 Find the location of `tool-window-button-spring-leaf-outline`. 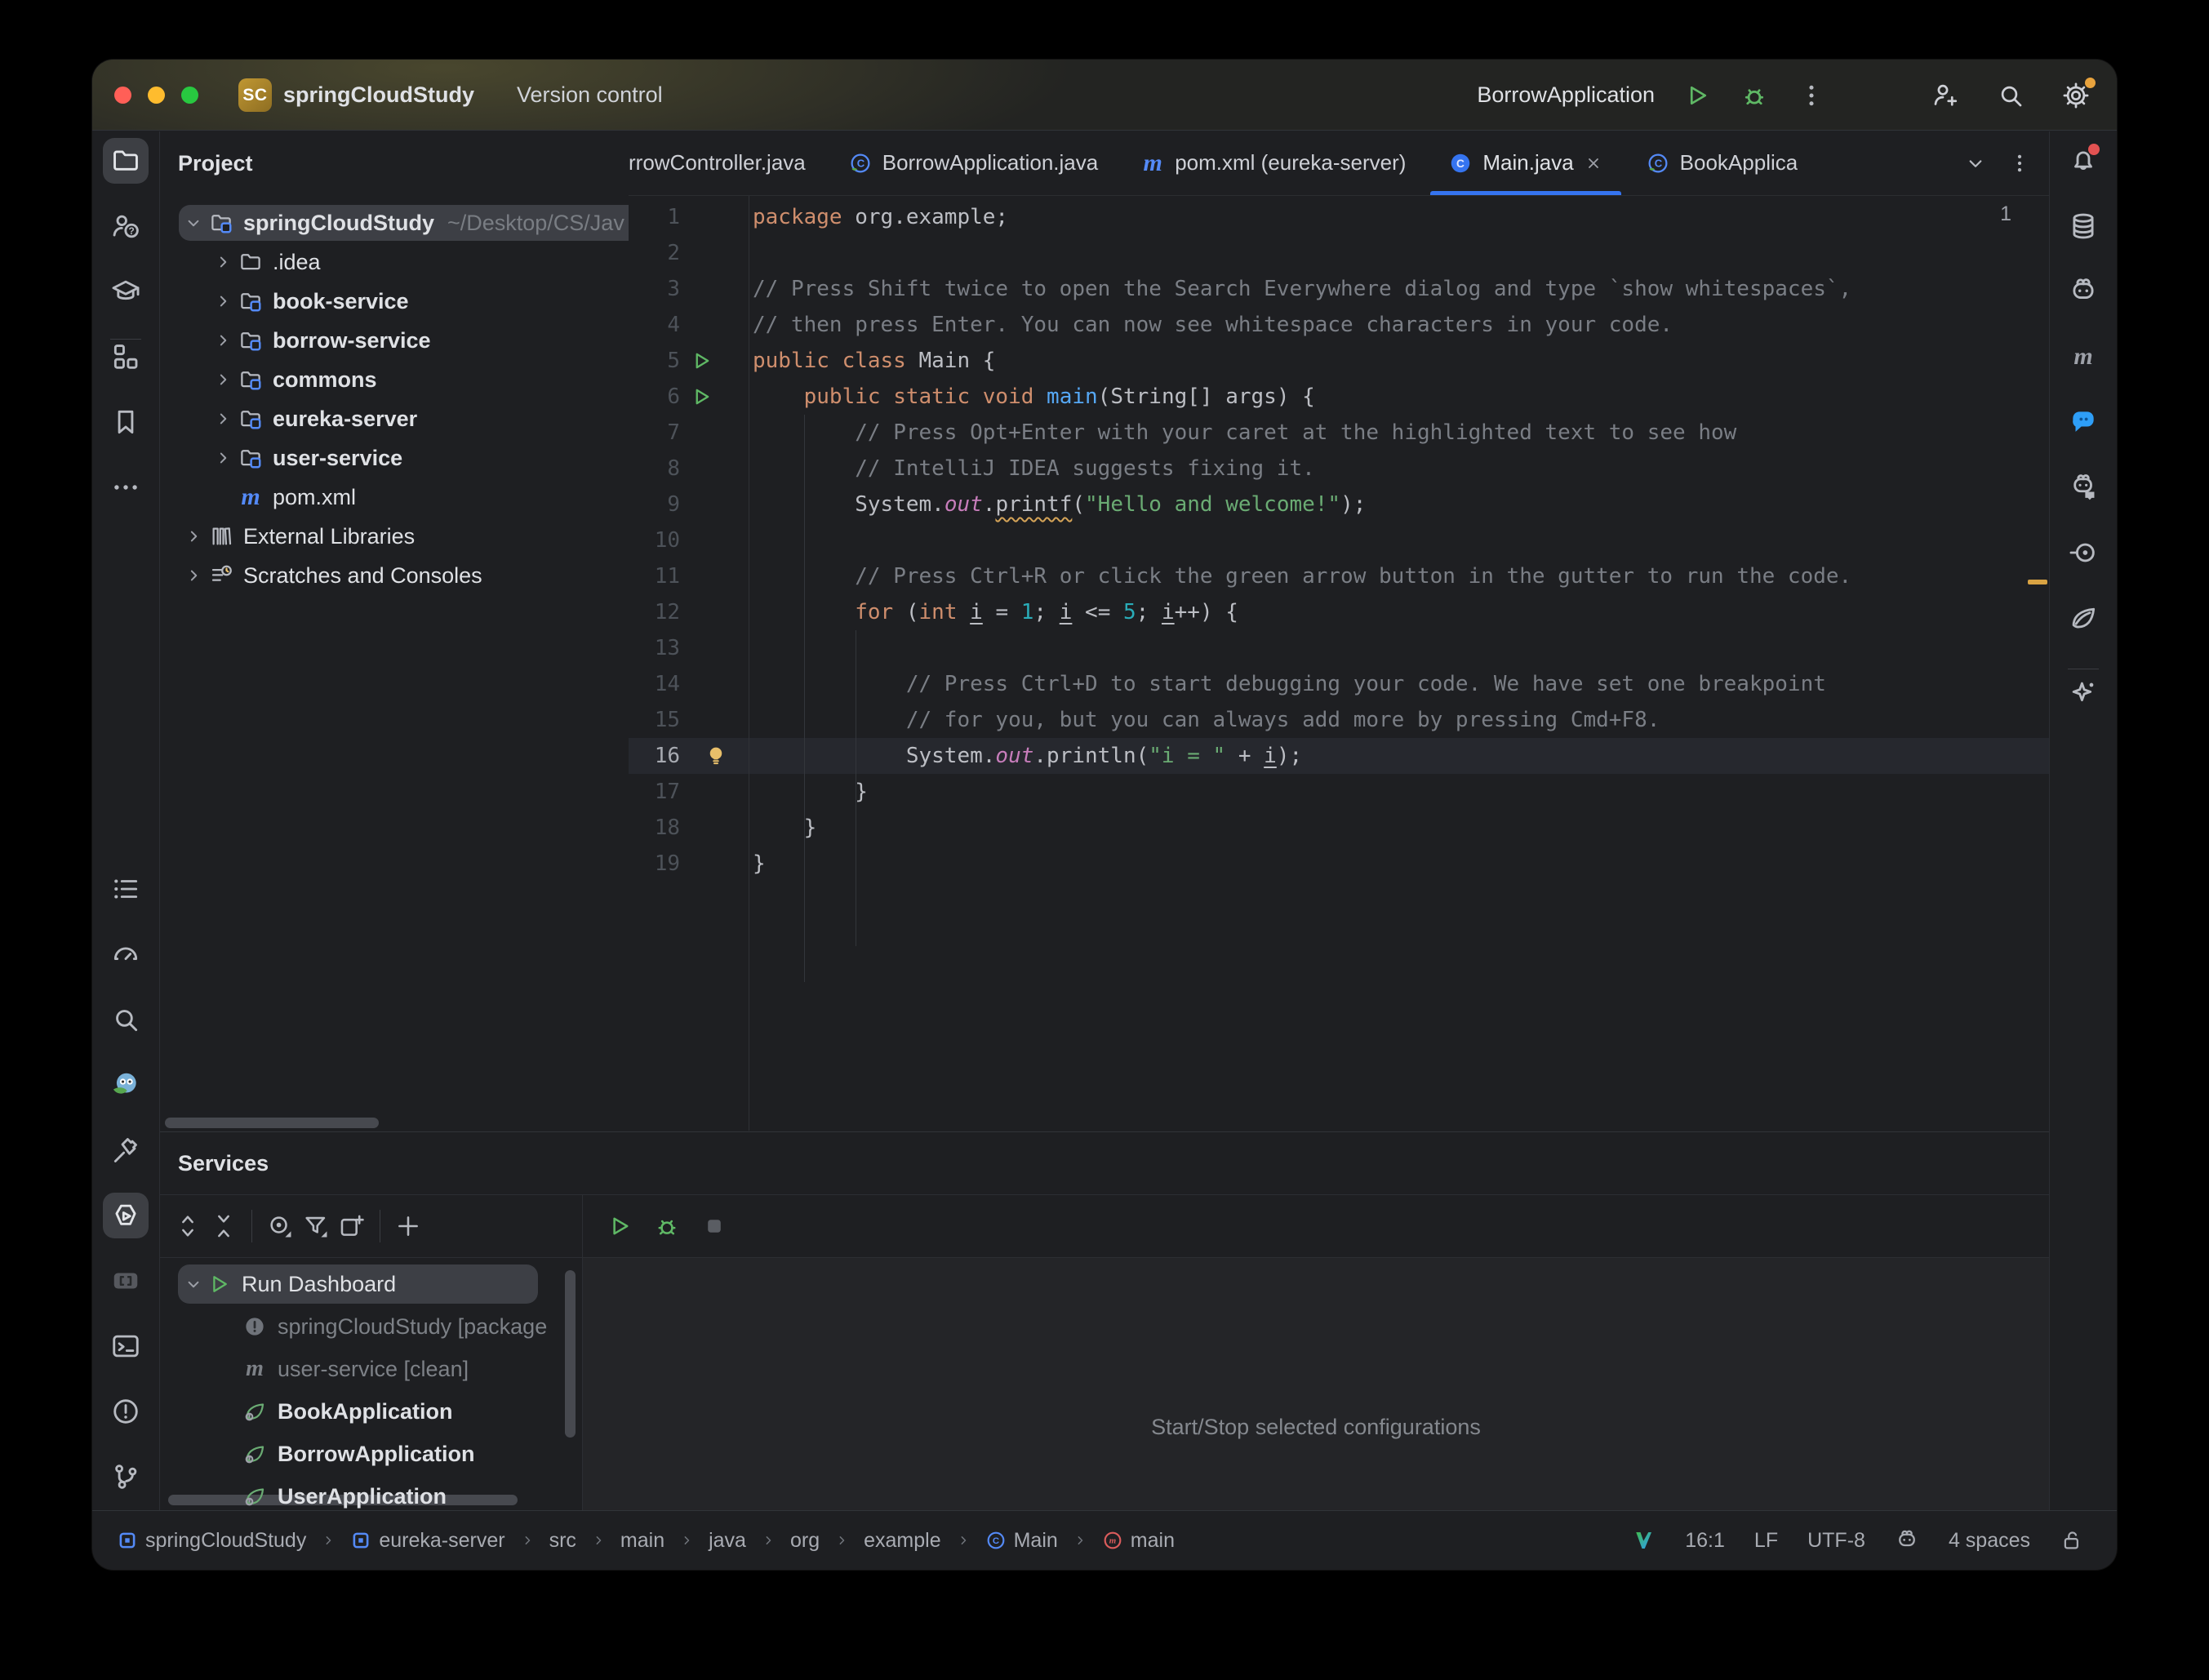

tool-window-button-spring-leaf-outline is located at coordinates (2083, 618).